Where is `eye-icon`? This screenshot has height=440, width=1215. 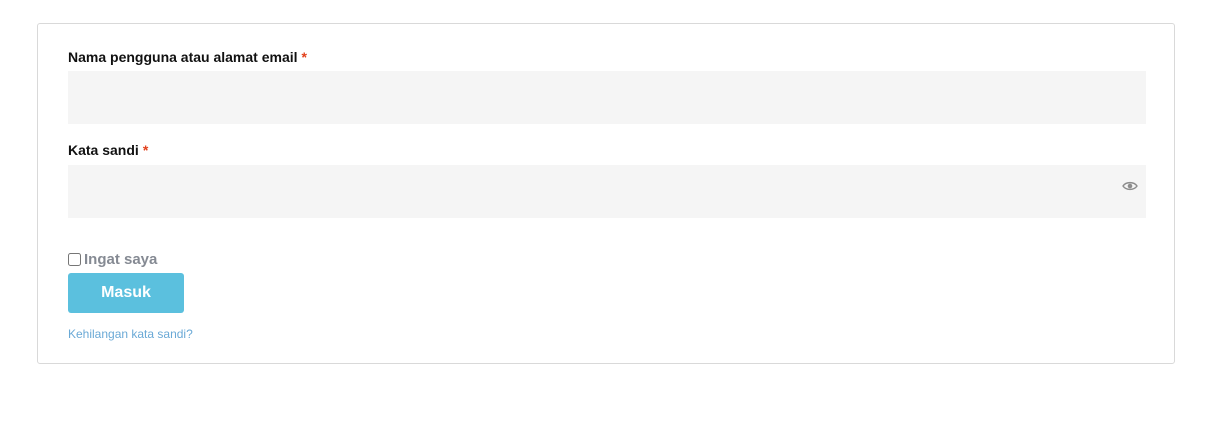
eye-icon is located at coordinates (1130, 186).